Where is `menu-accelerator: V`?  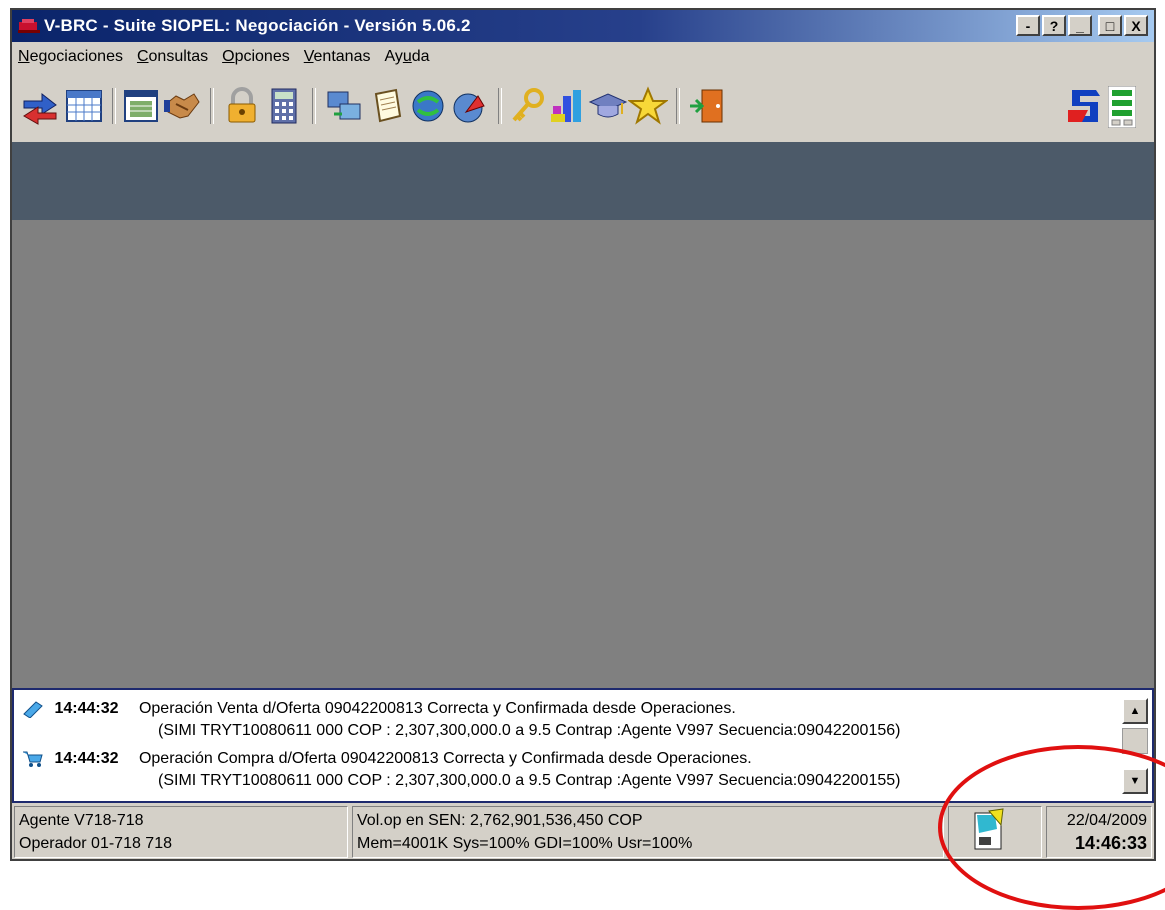
menu-accelerator: V is located at coordinates (308, 56).